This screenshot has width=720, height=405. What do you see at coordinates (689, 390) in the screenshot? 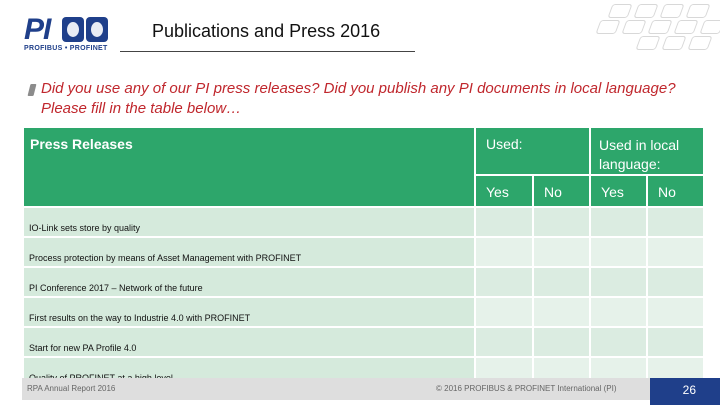
I see `page-number: 26` at bounding box center [689, 390].